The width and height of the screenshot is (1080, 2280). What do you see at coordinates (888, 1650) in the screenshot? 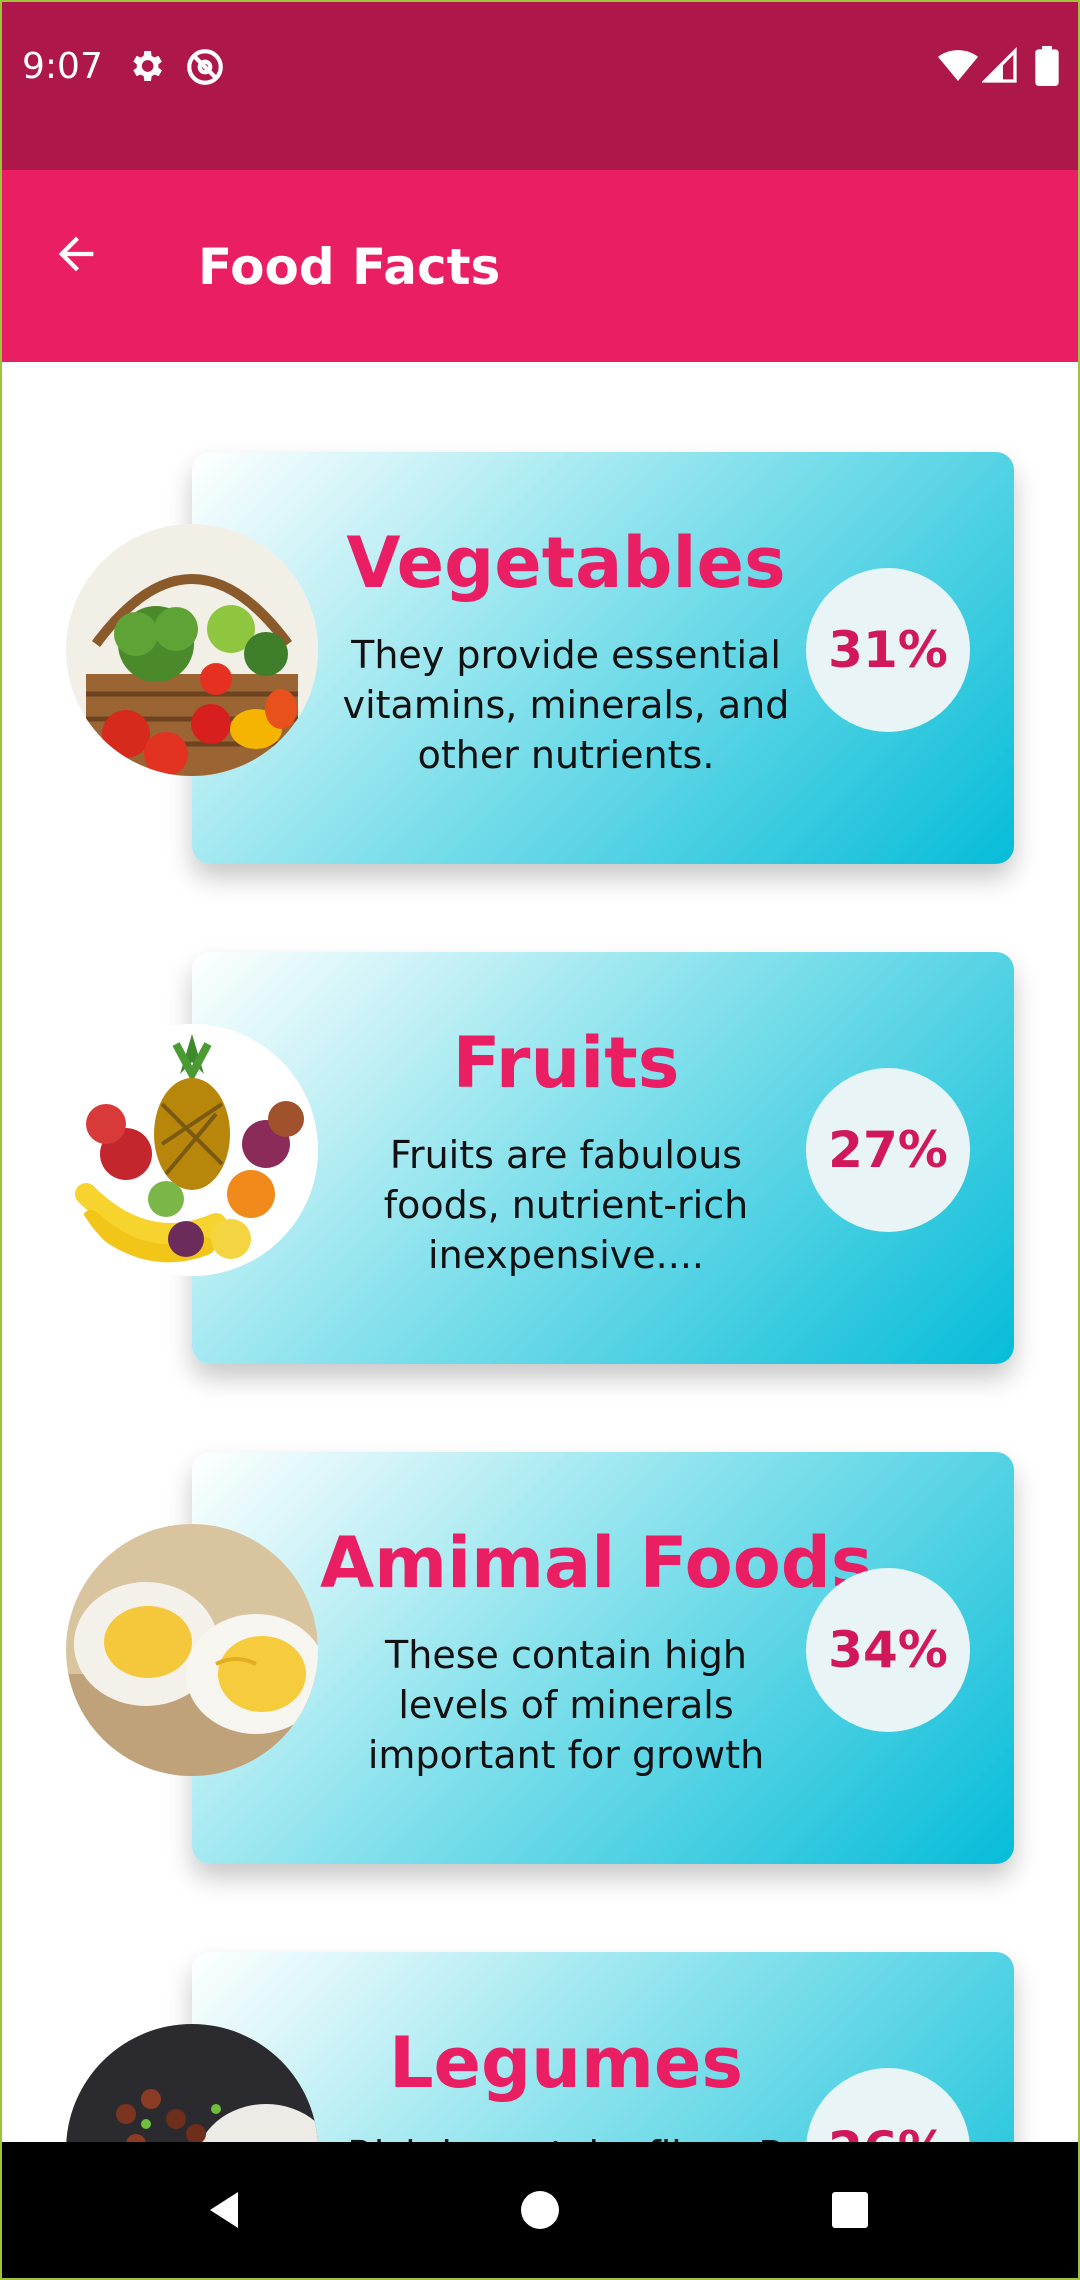
I see `percent-badge: 34%` at bounding box center [888, 1650].